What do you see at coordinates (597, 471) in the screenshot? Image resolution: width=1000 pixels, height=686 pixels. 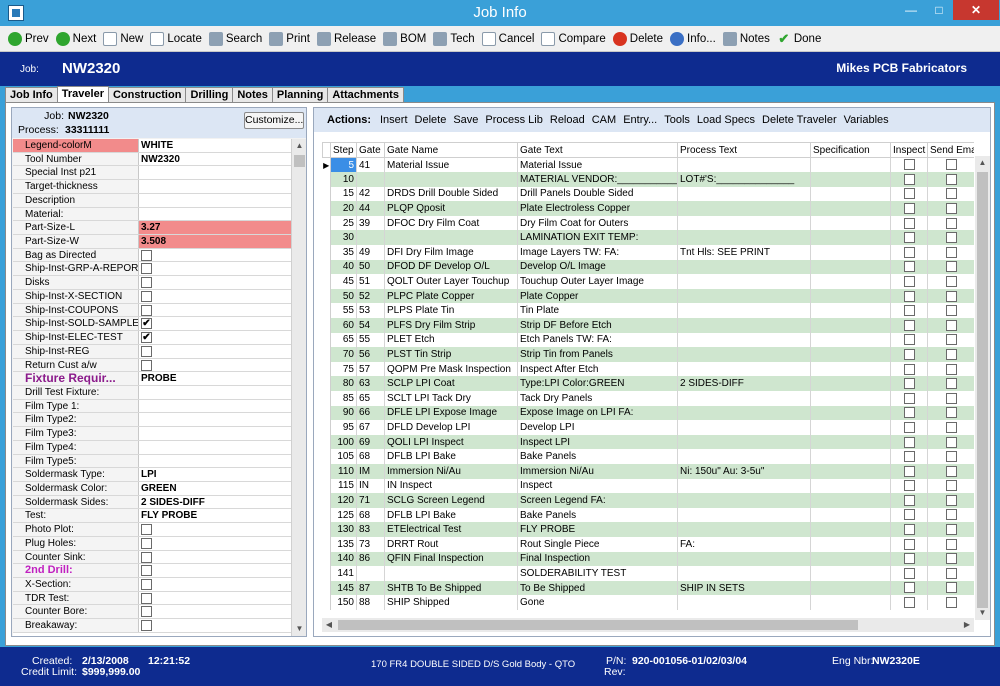 I see `gate-text-cell: Immersion Ni/Au` at bounding box center [597, 471].